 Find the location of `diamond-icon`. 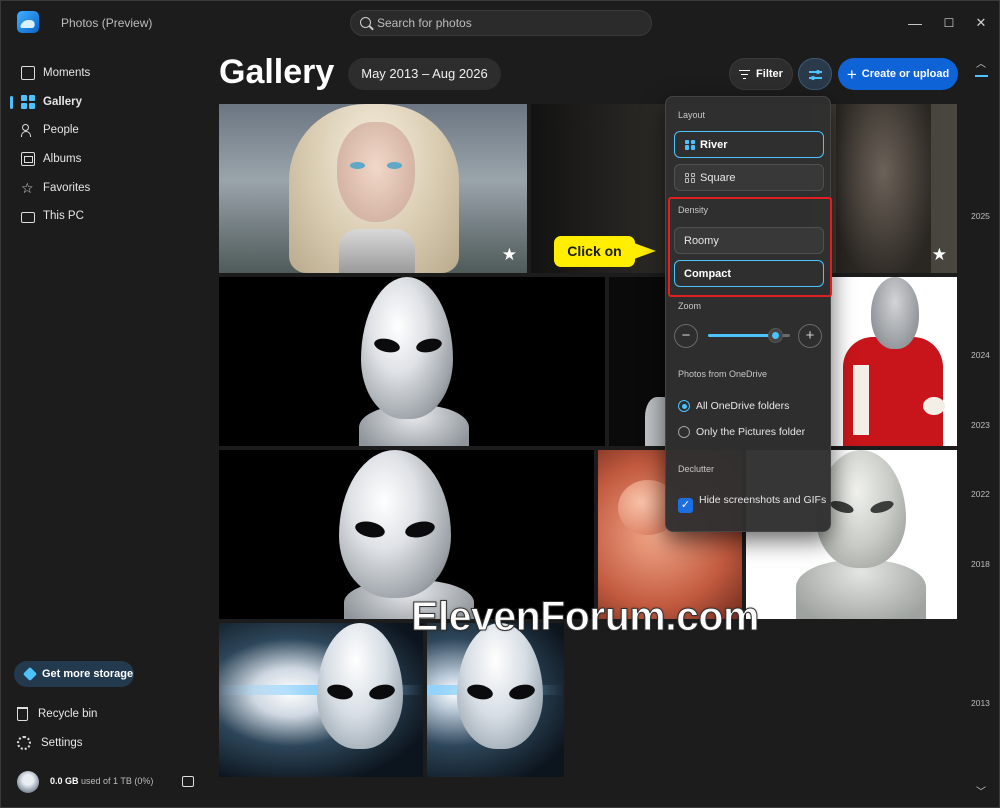

diamond-icon is located at coordinates (30, 674).